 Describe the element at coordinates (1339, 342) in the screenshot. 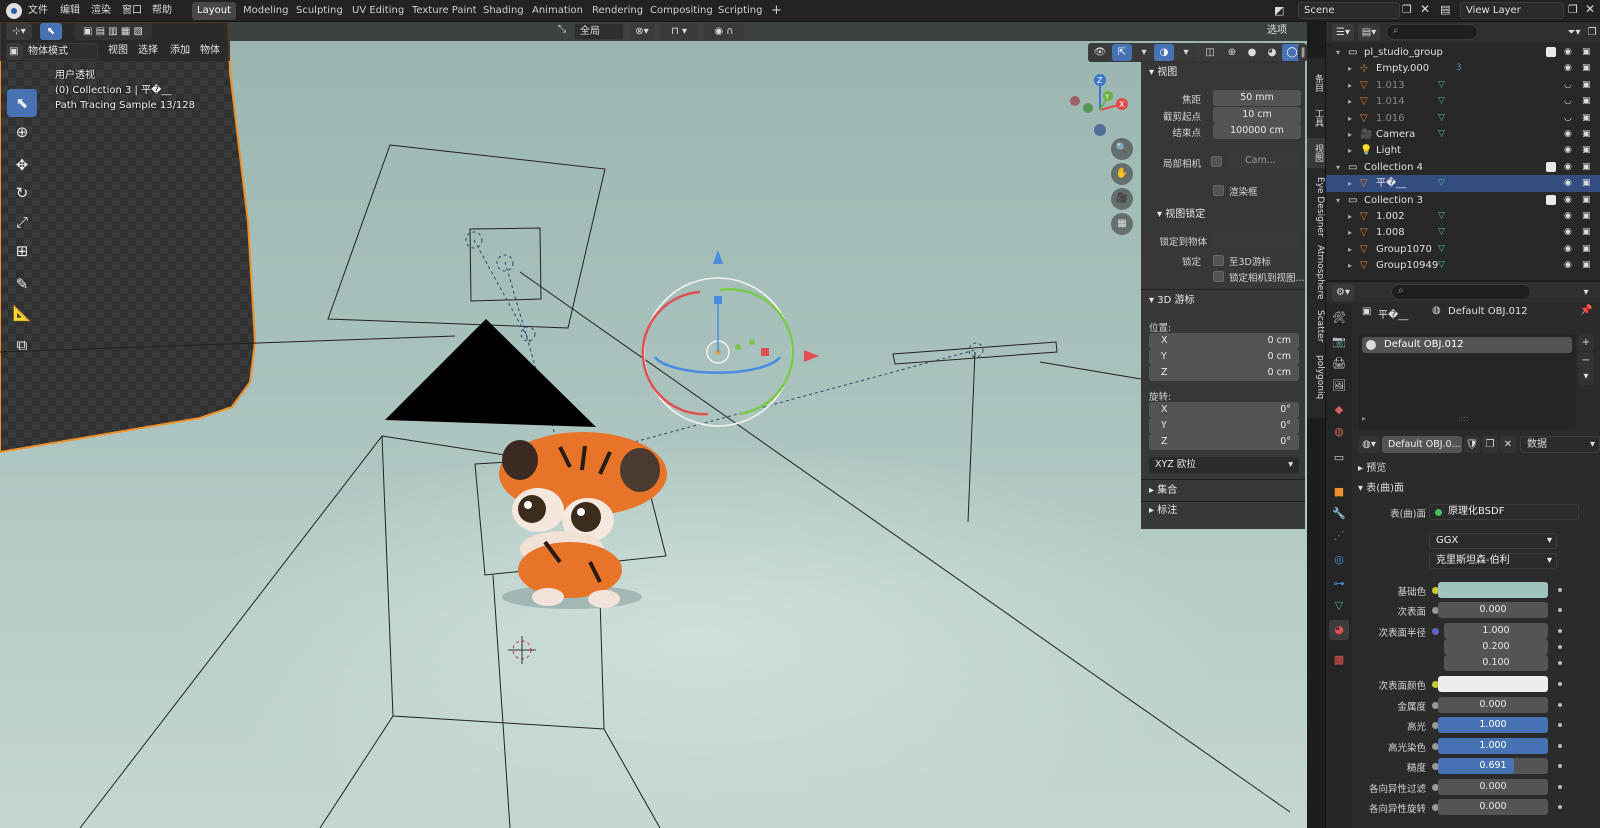

I see `render-tab-icon: 📷` at that location.